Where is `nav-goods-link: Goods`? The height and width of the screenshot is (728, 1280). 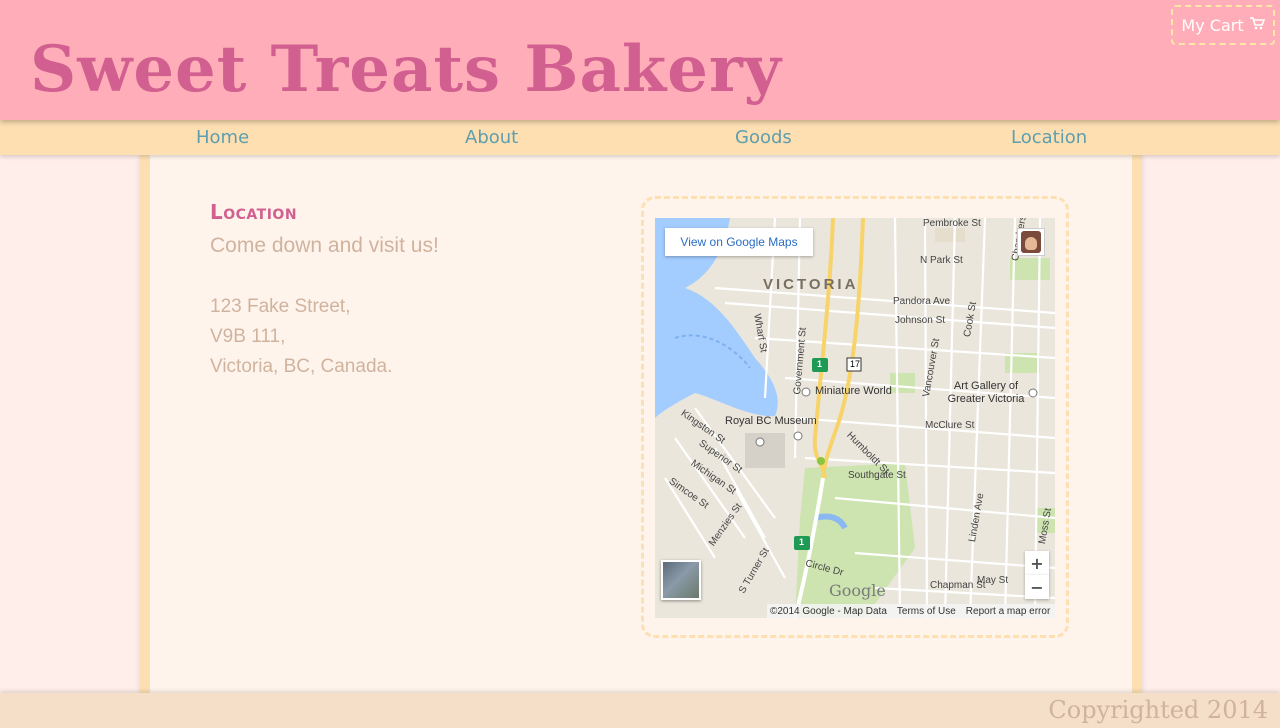 nav-goods-link: Goods is located at coordinates (763, 138).